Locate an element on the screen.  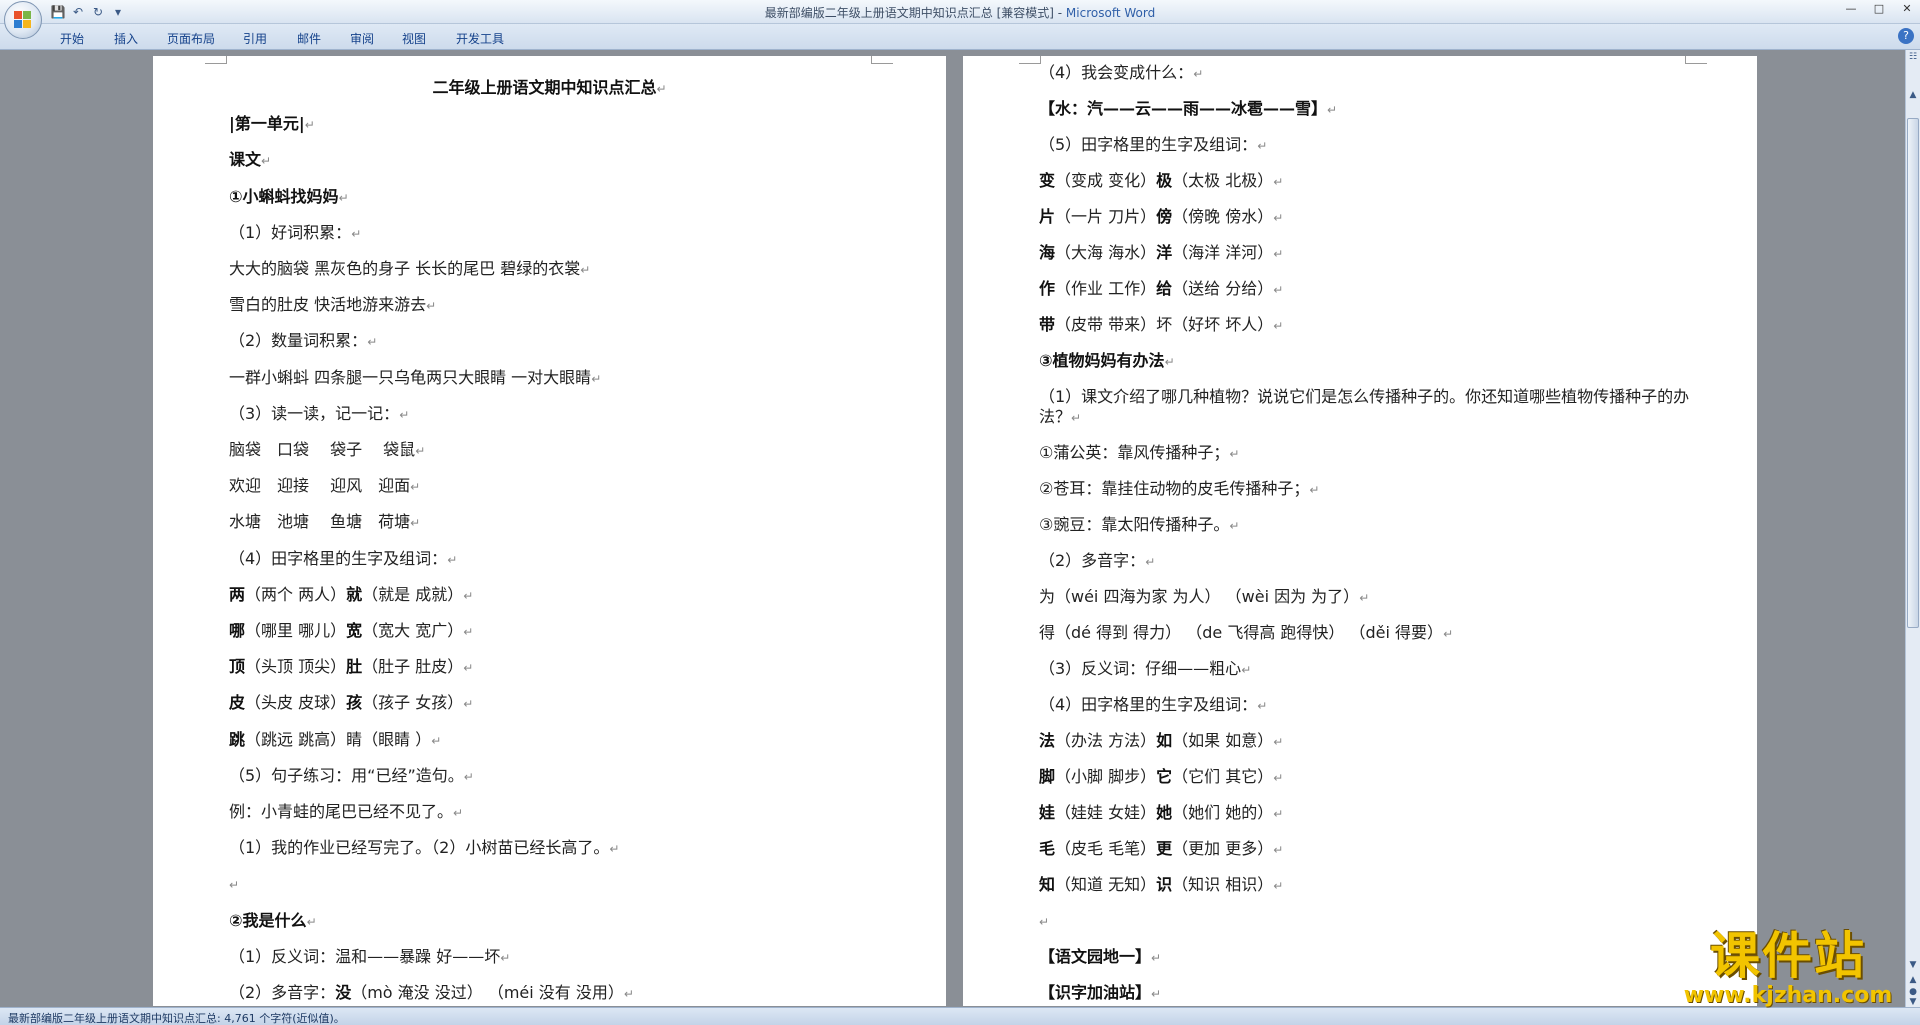
bold-character: 没 is located at coordinates (343, 992).